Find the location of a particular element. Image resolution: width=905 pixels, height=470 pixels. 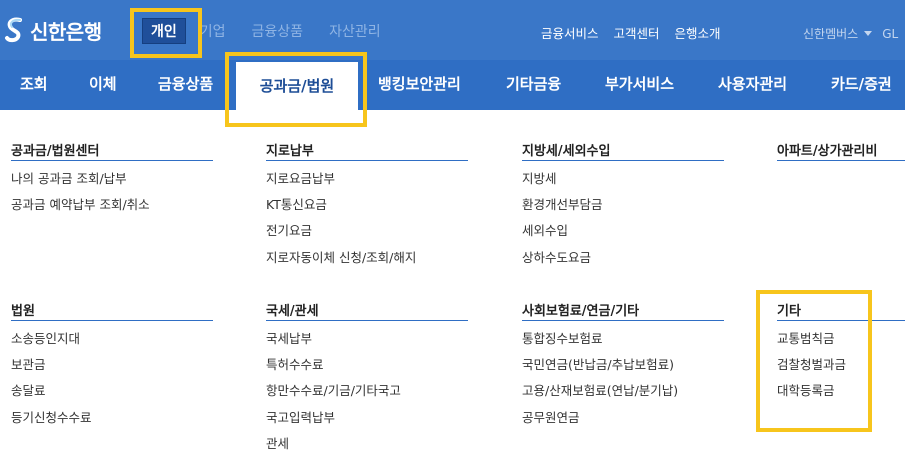

menu-item: 교통범칙금 is located at coordinates (841, 343).